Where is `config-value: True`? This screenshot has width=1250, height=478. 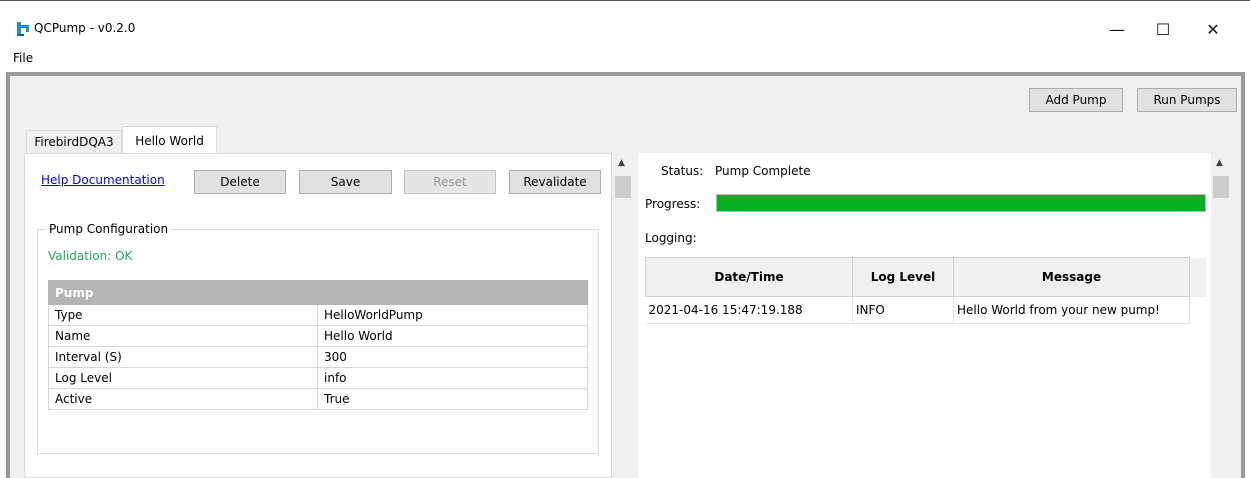 config-value: True is located at coordinates (452, 399).